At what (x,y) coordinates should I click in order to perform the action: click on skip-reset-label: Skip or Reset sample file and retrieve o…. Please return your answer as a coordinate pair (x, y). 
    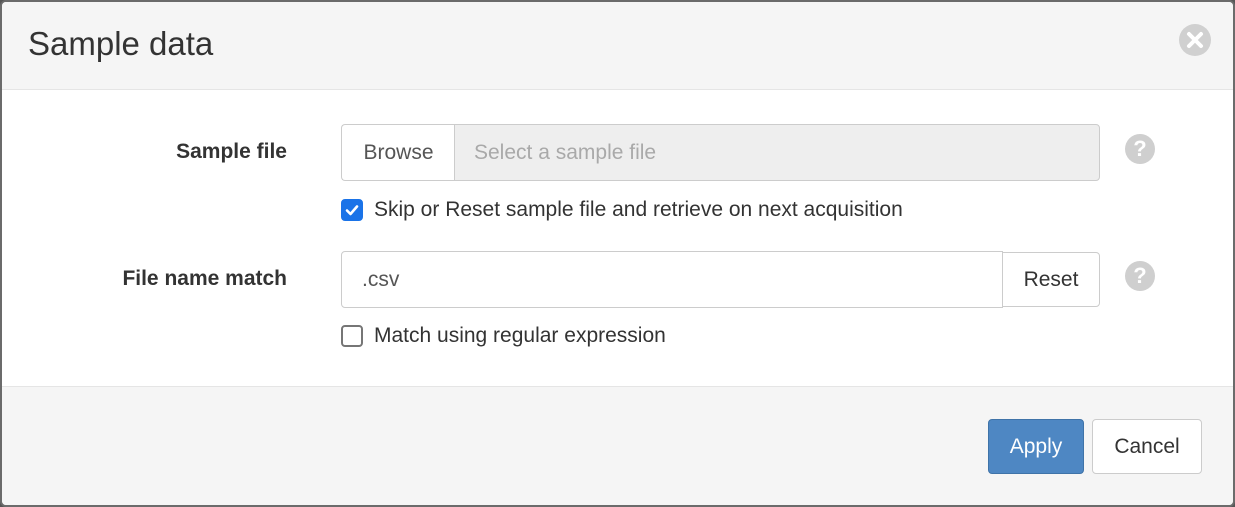
    Looking at the image, I should click on (638, 210).